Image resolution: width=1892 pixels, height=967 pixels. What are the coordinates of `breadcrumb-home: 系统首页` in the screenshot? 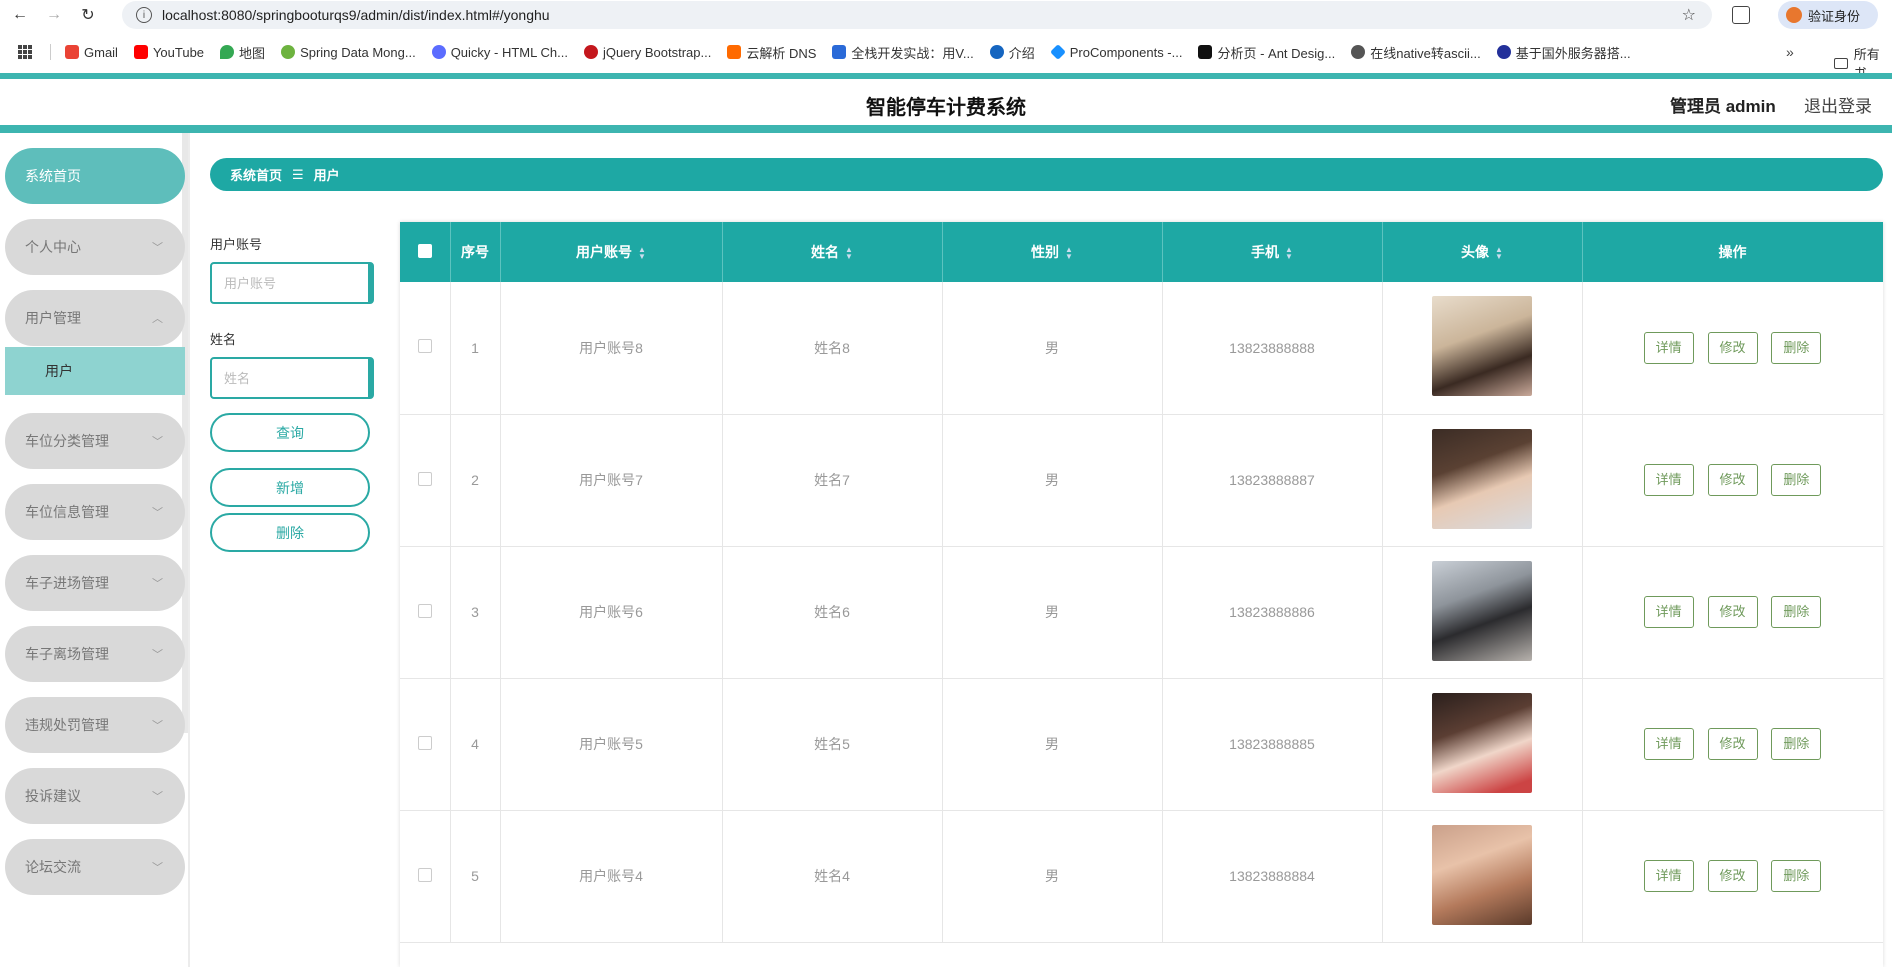 It's located at (256, 174).